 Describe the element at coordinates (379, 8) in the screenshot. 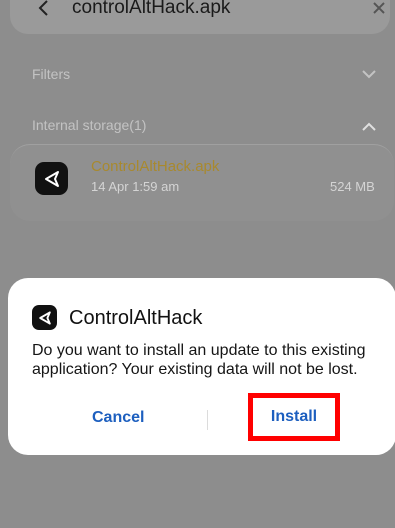

I see `close-icon` at that location.